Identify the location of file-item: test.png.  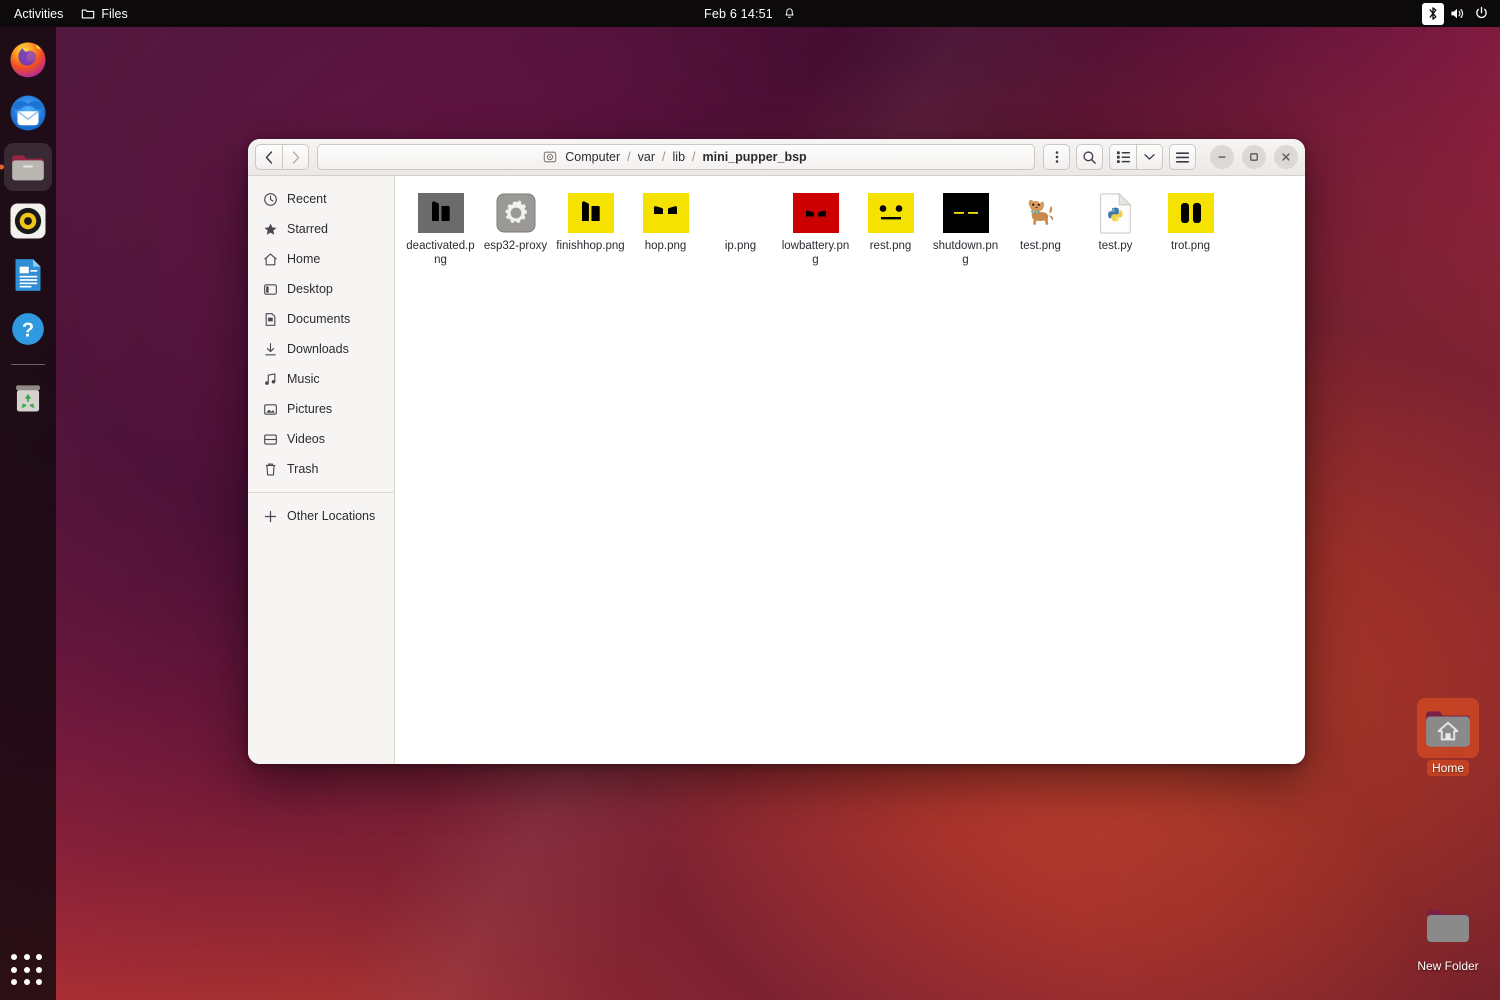
(1040, 230).